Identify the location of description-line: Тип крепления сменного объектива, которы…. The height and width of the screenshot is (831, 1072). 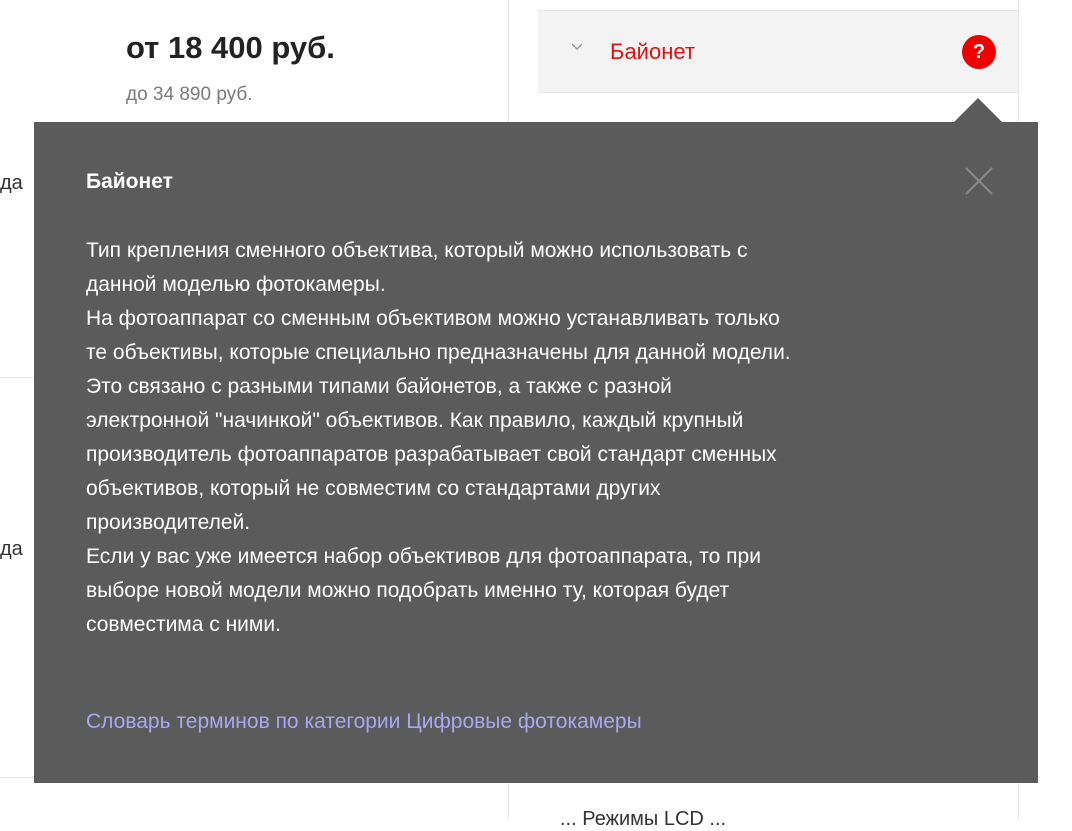
(417, 250).